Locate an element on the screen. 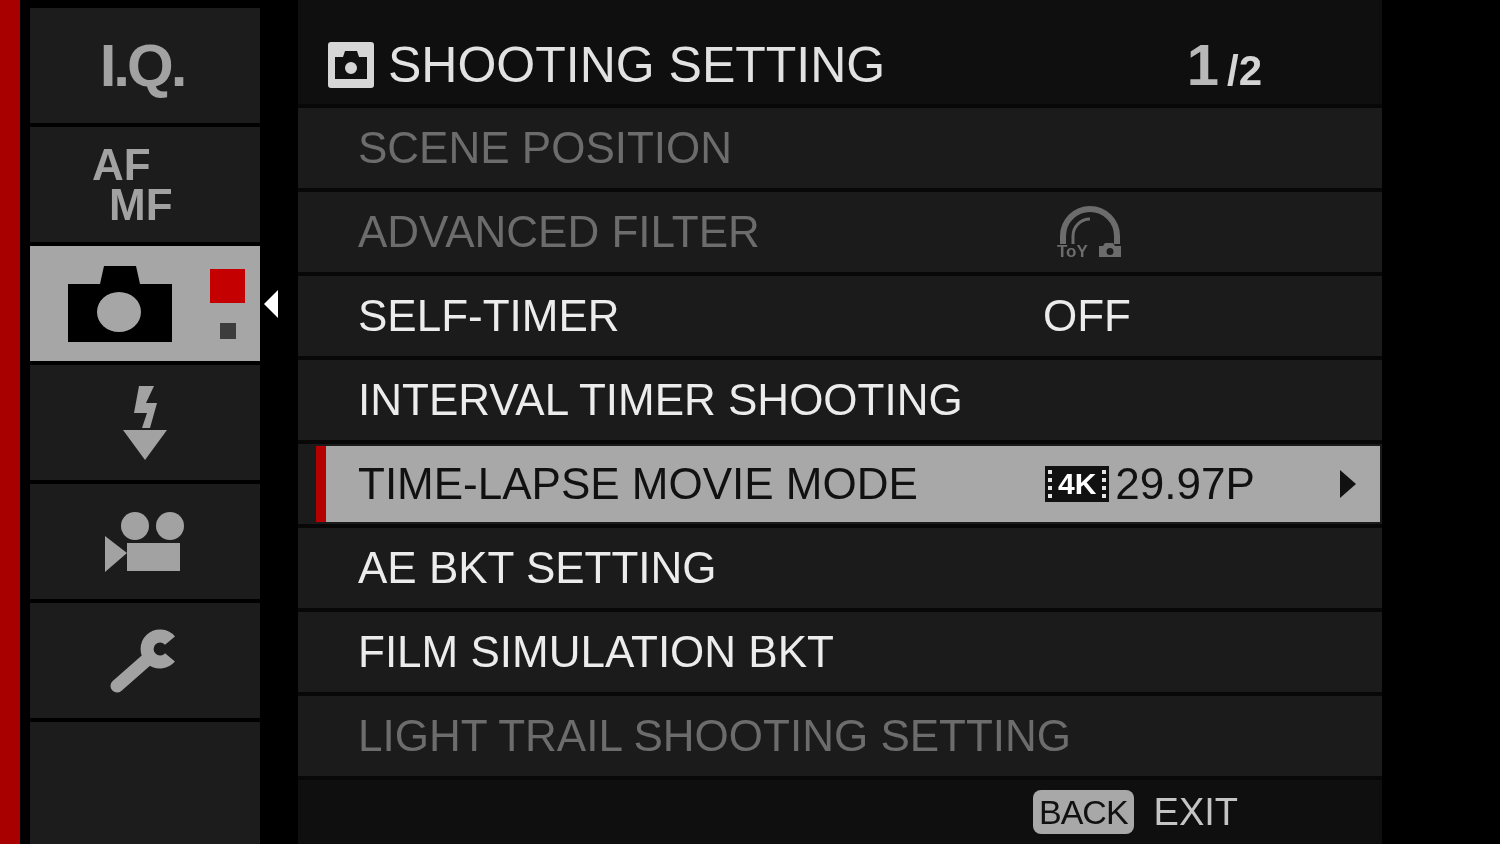  item-label: SELF-TIMER is located at coordinates (489, 316).